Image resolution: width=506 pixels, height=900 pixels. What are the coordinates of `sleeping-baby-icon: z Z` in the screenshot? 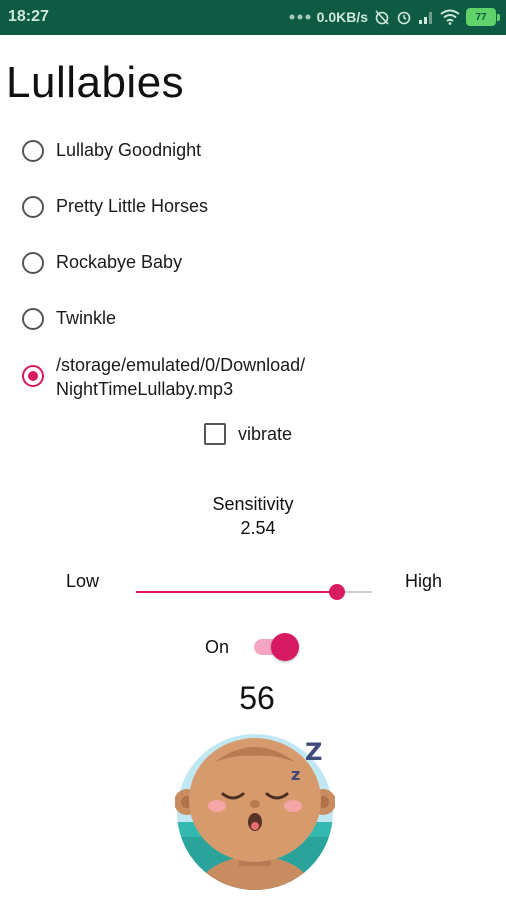 It's located at (255, 812).